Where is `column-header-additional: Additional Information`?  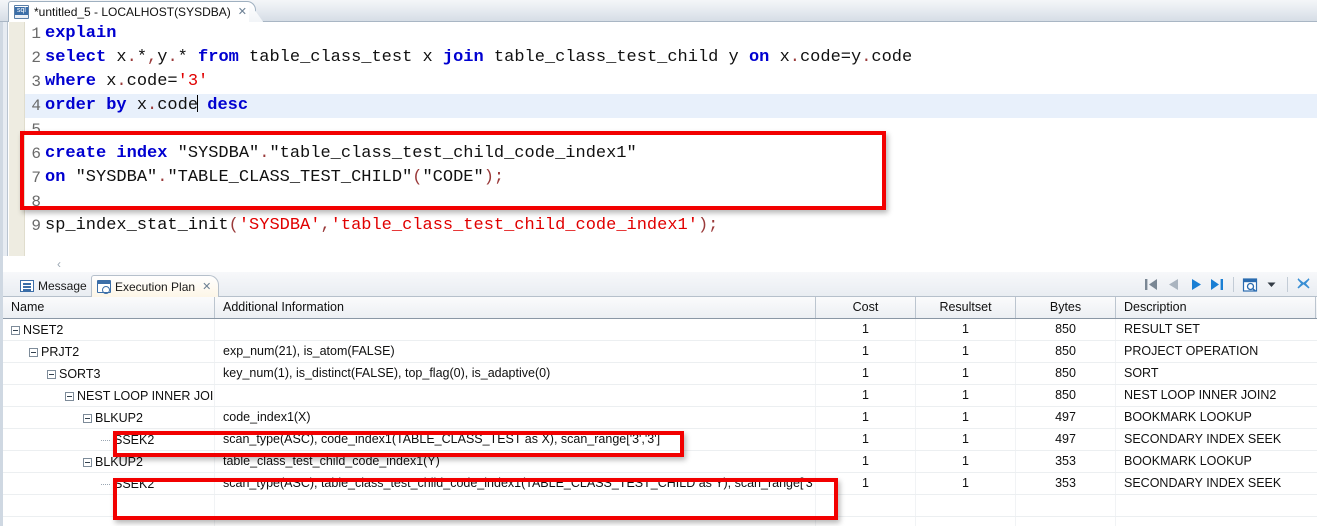
column-header-additional: Additional Information is located at coordinates (515, 307).